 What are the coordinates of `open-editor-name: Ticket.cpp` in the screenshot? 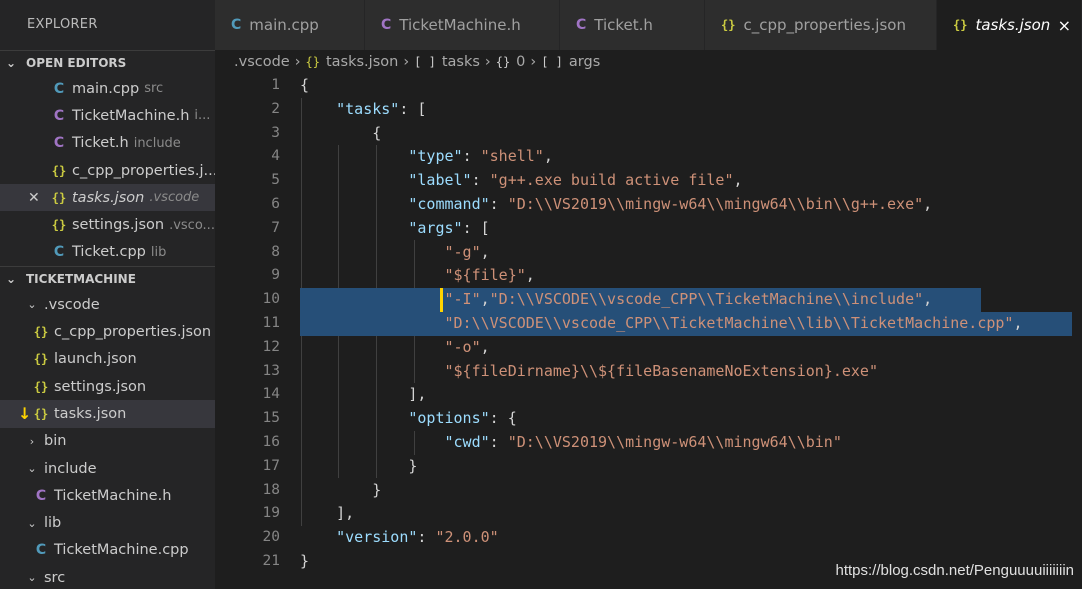 It's located at (109, 252).